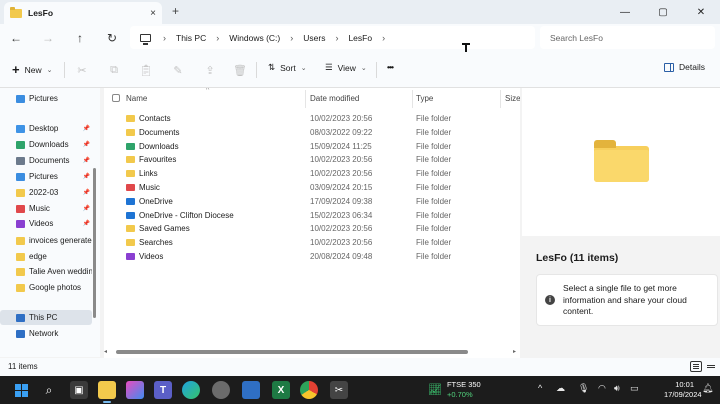 Image resolution: width=720 pixels, height=404 pixels. I want to click on clock: 10:01 17/09/2024, so click(683, 390).